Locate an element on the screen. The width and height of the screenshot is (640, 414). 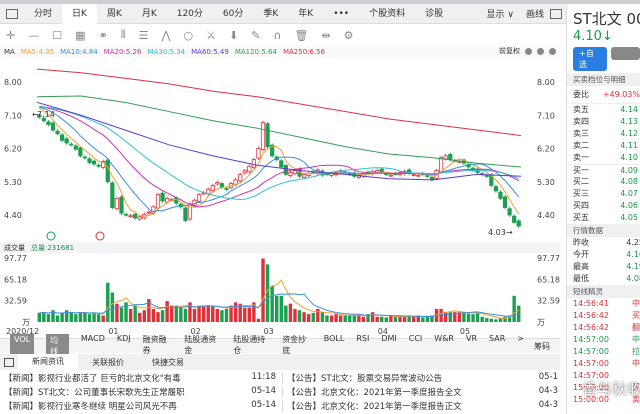
level-label: 卖三 is located at coordinates (581, 133).